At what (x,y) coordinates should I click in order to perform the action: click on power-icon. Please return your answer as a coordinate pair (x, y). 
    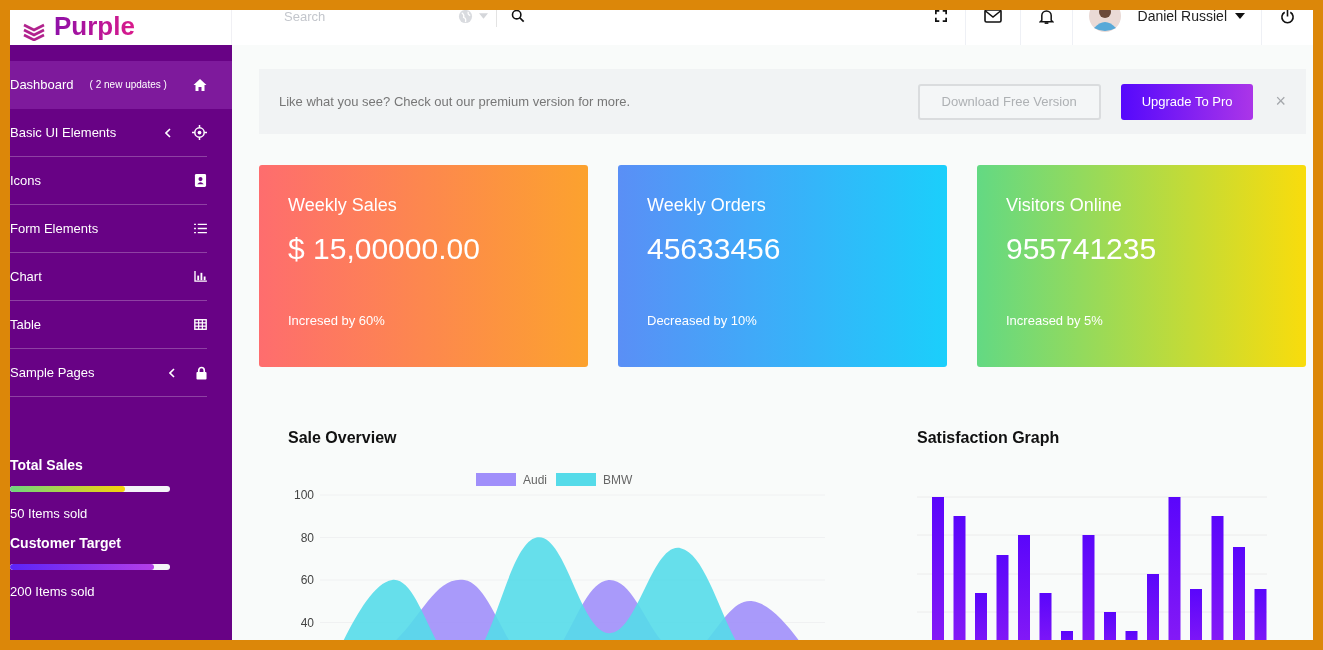
    Looking at the image, I should click on (1287, 17).